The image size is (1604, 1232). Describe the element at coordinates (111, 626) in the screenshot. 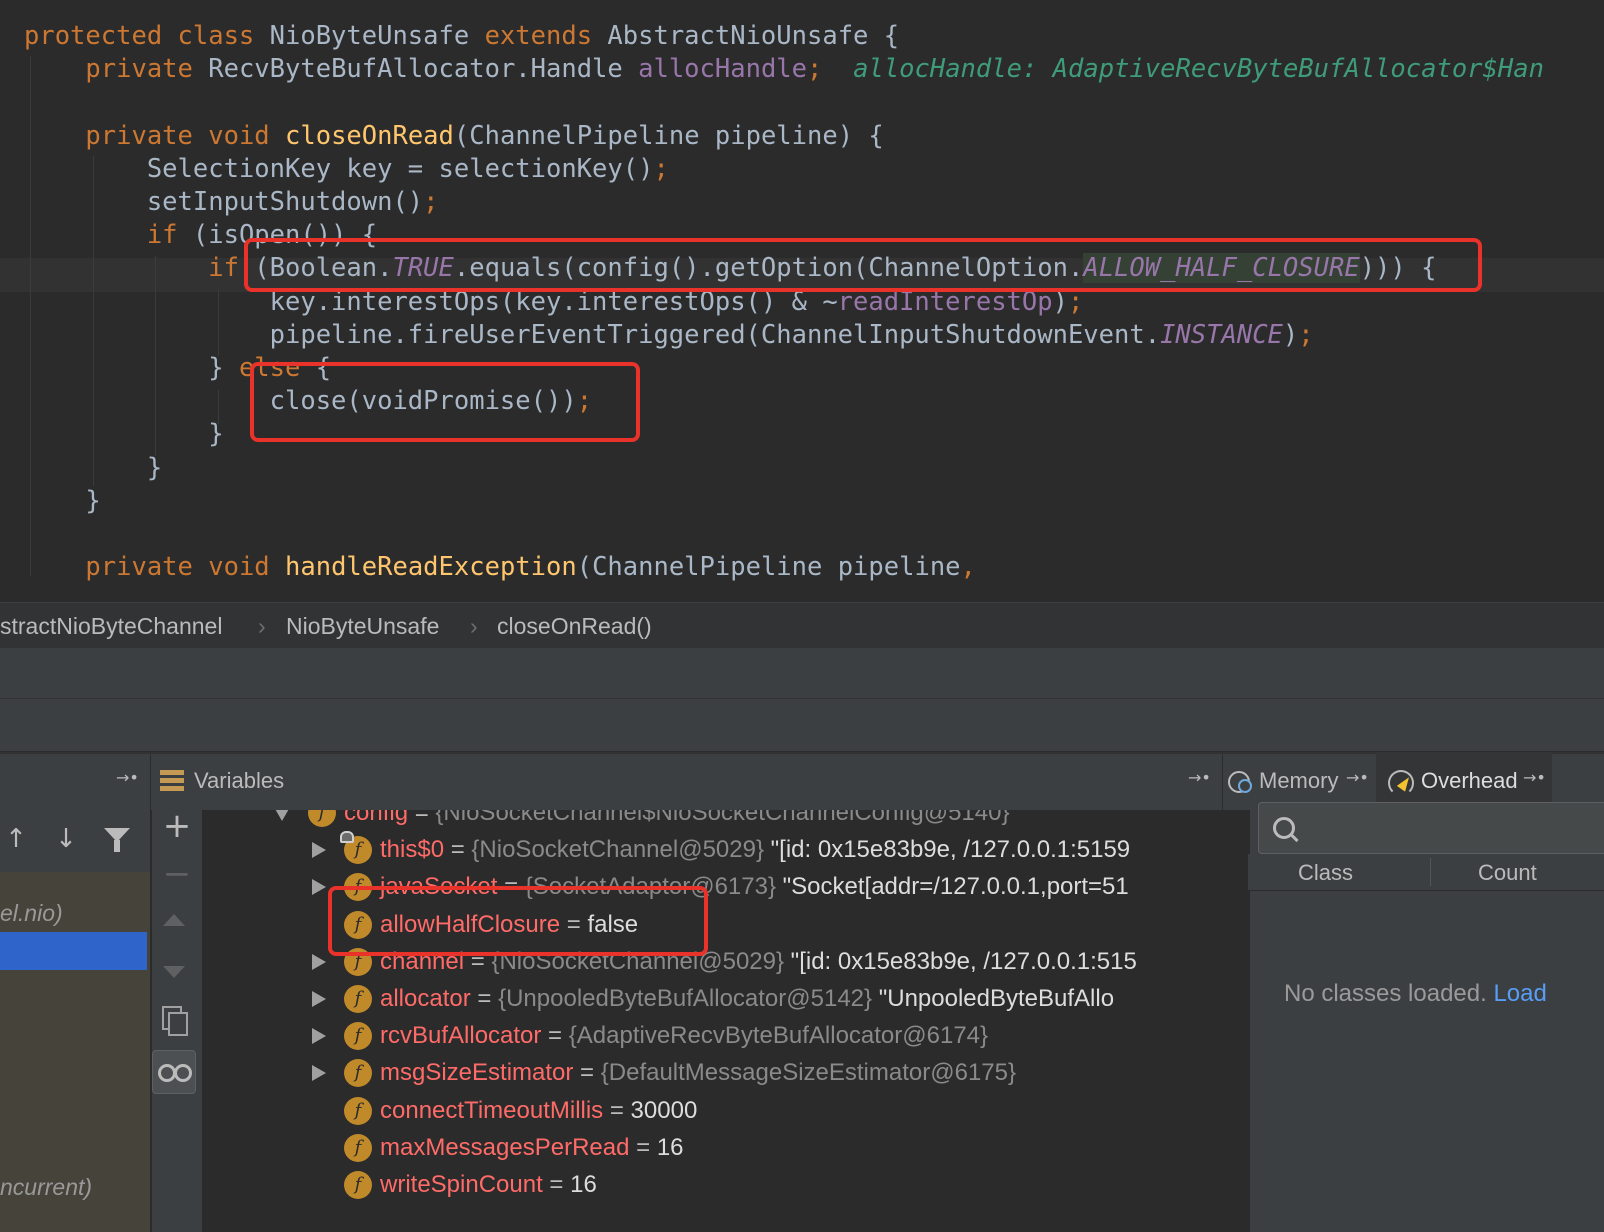

I see `breadcrumb-item-class: stractNioByteChannel` at that location.